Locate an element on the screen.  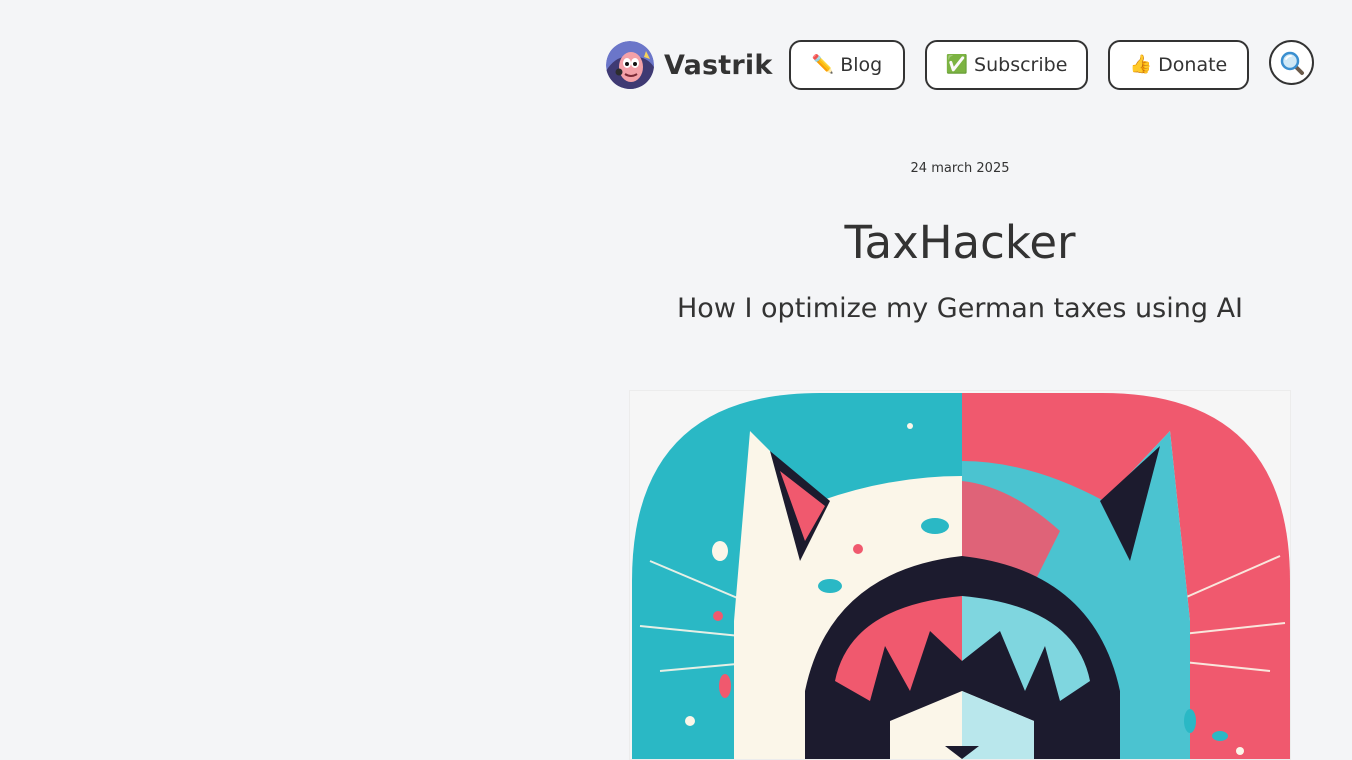
donate-button: 👍 Donate is located at coordinates (1178, 65).